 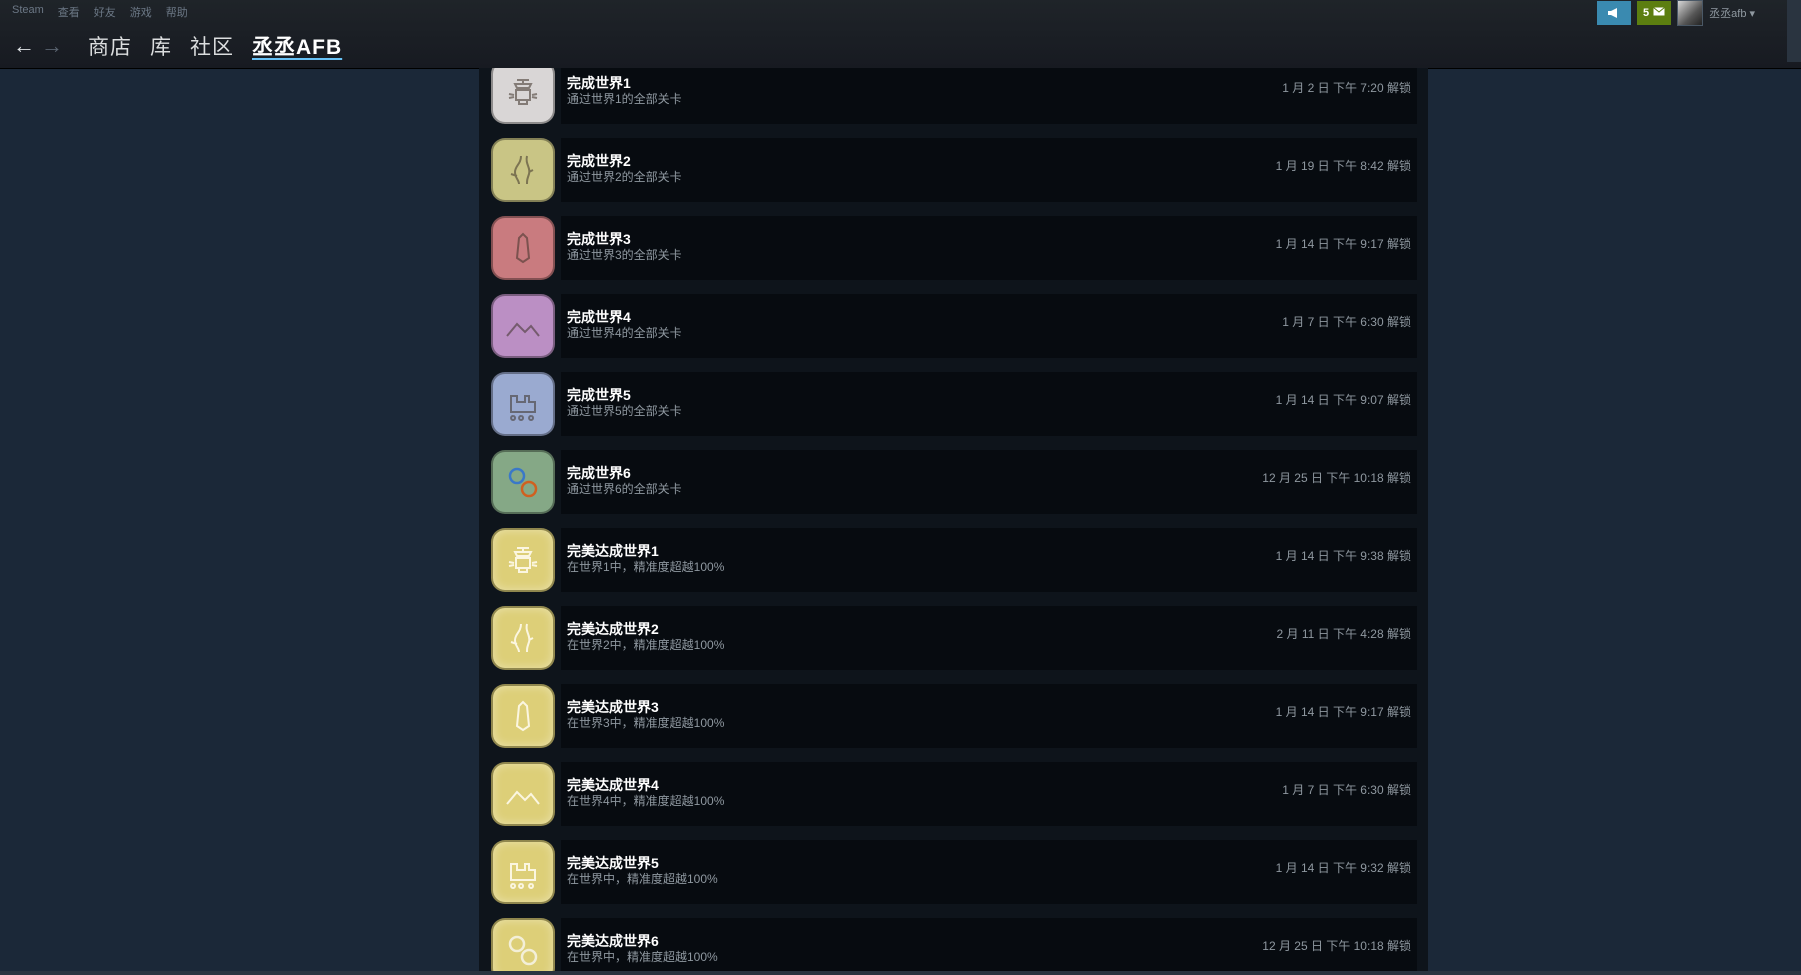 I want to click on achievement-row: 完成世界3 通过世界3的全部关卡 1 月 14 日 下午 9:17 解锁, so click(x=954, y=249).